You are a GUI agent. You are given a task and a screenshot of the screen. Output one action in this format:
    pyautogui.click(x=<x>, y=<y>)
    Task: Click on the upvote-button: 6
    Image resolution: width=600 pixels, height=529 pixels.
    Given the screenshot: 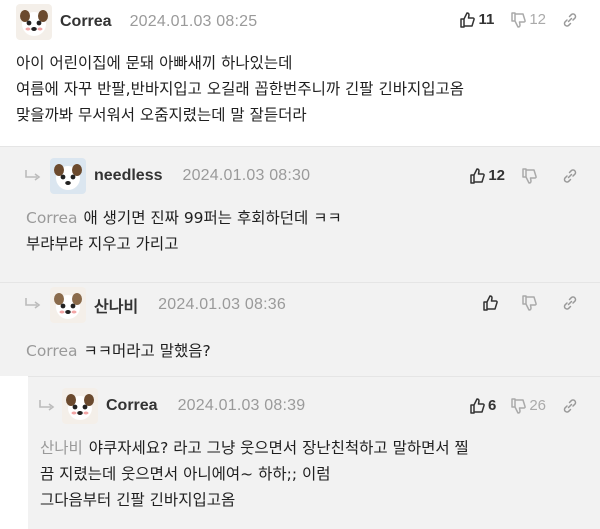 What is the action you would take?
    pyautogui.click(x=482, y=405)
    